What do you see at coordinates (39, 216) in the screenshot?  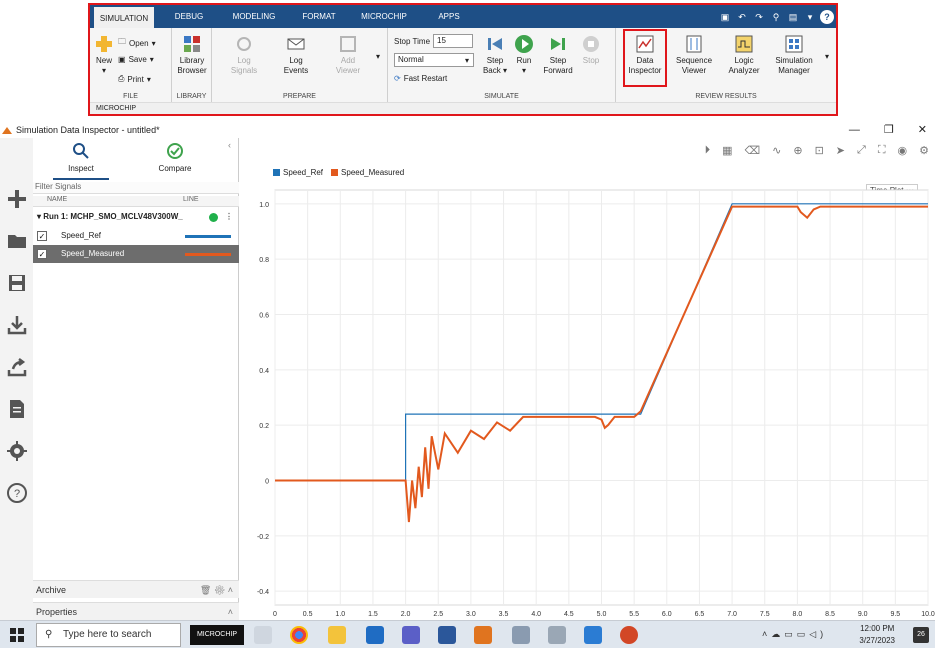 I see `collapse-caret-icon: ▾` at bounding box center [39, 216].